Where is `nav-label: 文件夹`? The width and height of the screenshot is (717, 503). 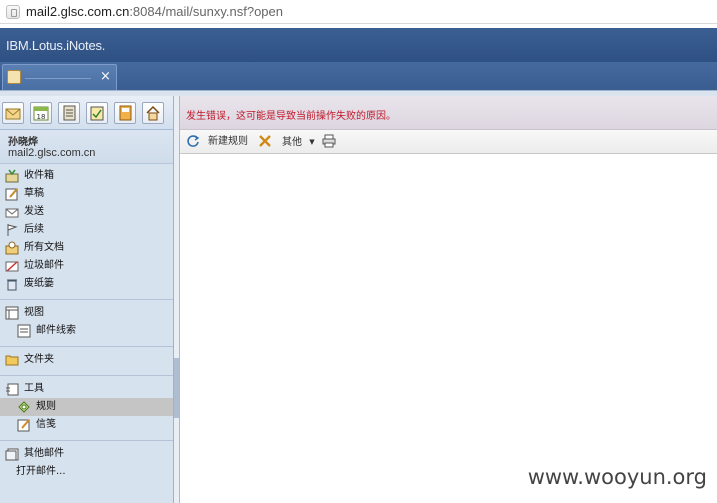
nav-label: 文件夹 is located at coordinates (39, 359).